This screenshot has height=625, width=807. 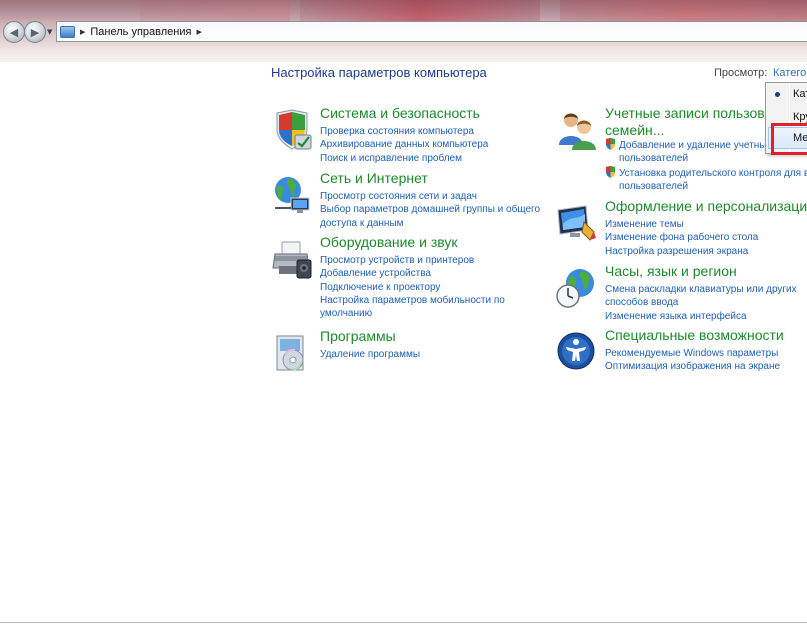 What do you see at coordinates (741, 73) in the screenshot?
I see `view-by-label: Просмотр:` at bounding box center [741, 73].